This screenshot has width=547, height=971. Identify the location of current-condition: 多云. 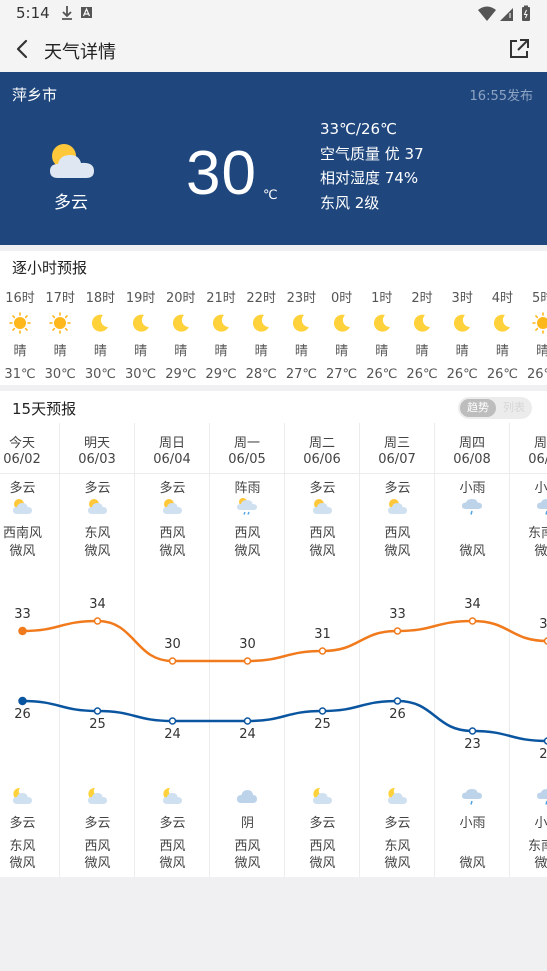
(71, 203).